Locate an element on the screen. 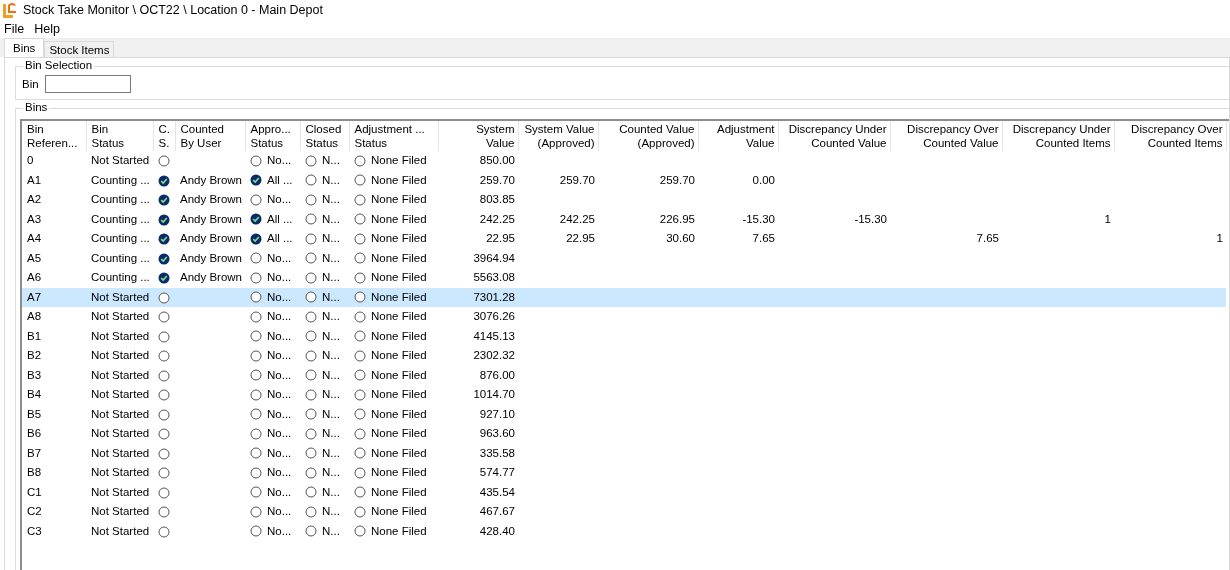 This screenshot has height=570, width=1230. table-row: A8 Not Started No... N... None Filed 3076.26 is located at coordinates (624, 317).